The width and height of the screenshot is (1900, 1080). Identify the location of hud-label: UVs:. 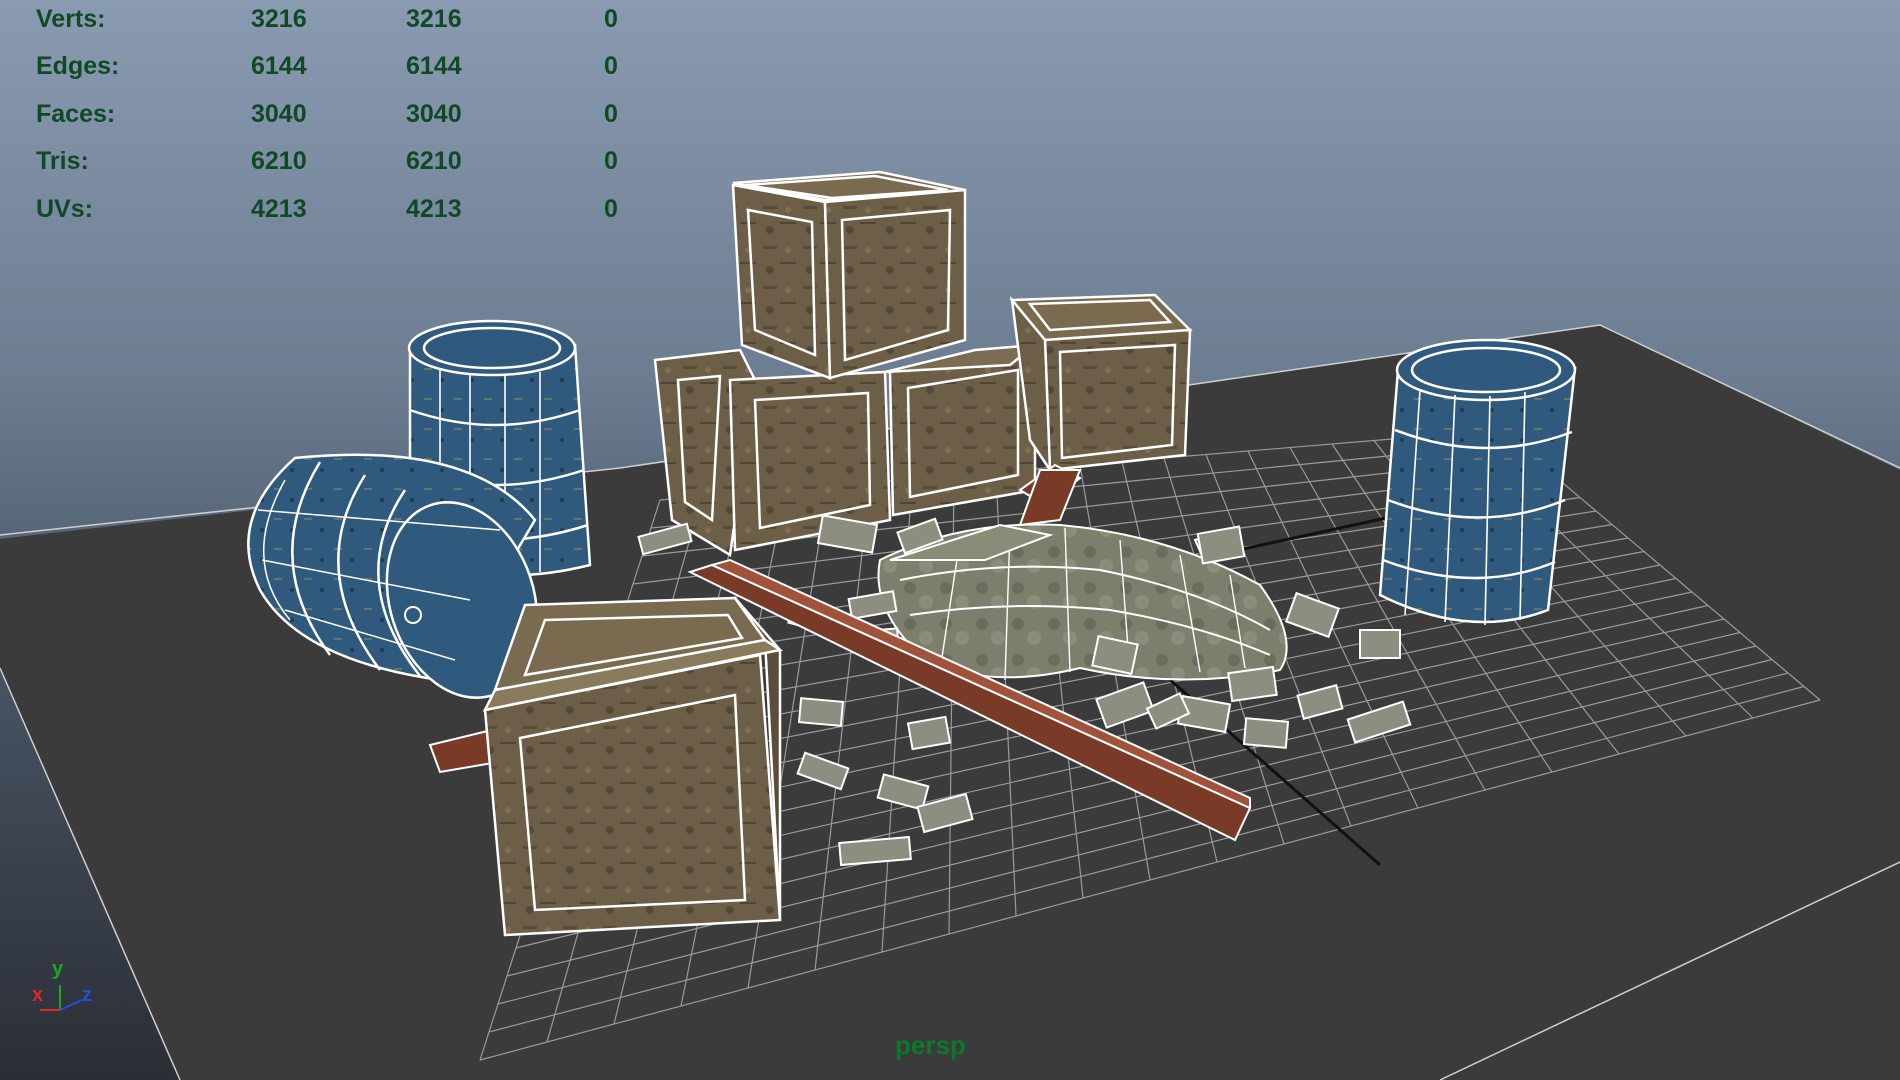
(64, 209).